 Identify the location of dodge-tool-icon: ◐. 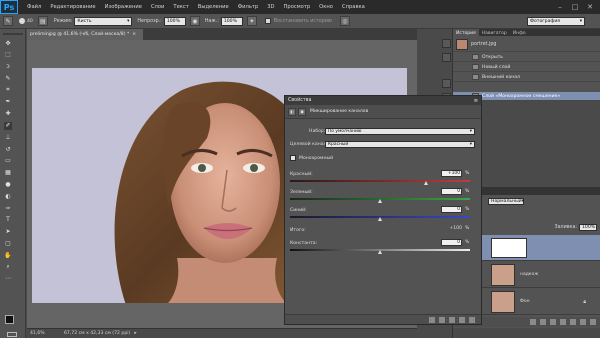
(8, 196).